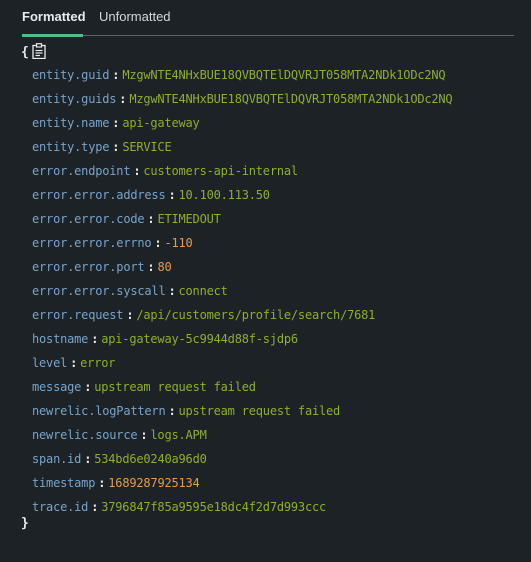  I want to click on clipboard-icon, so click(39, 51).